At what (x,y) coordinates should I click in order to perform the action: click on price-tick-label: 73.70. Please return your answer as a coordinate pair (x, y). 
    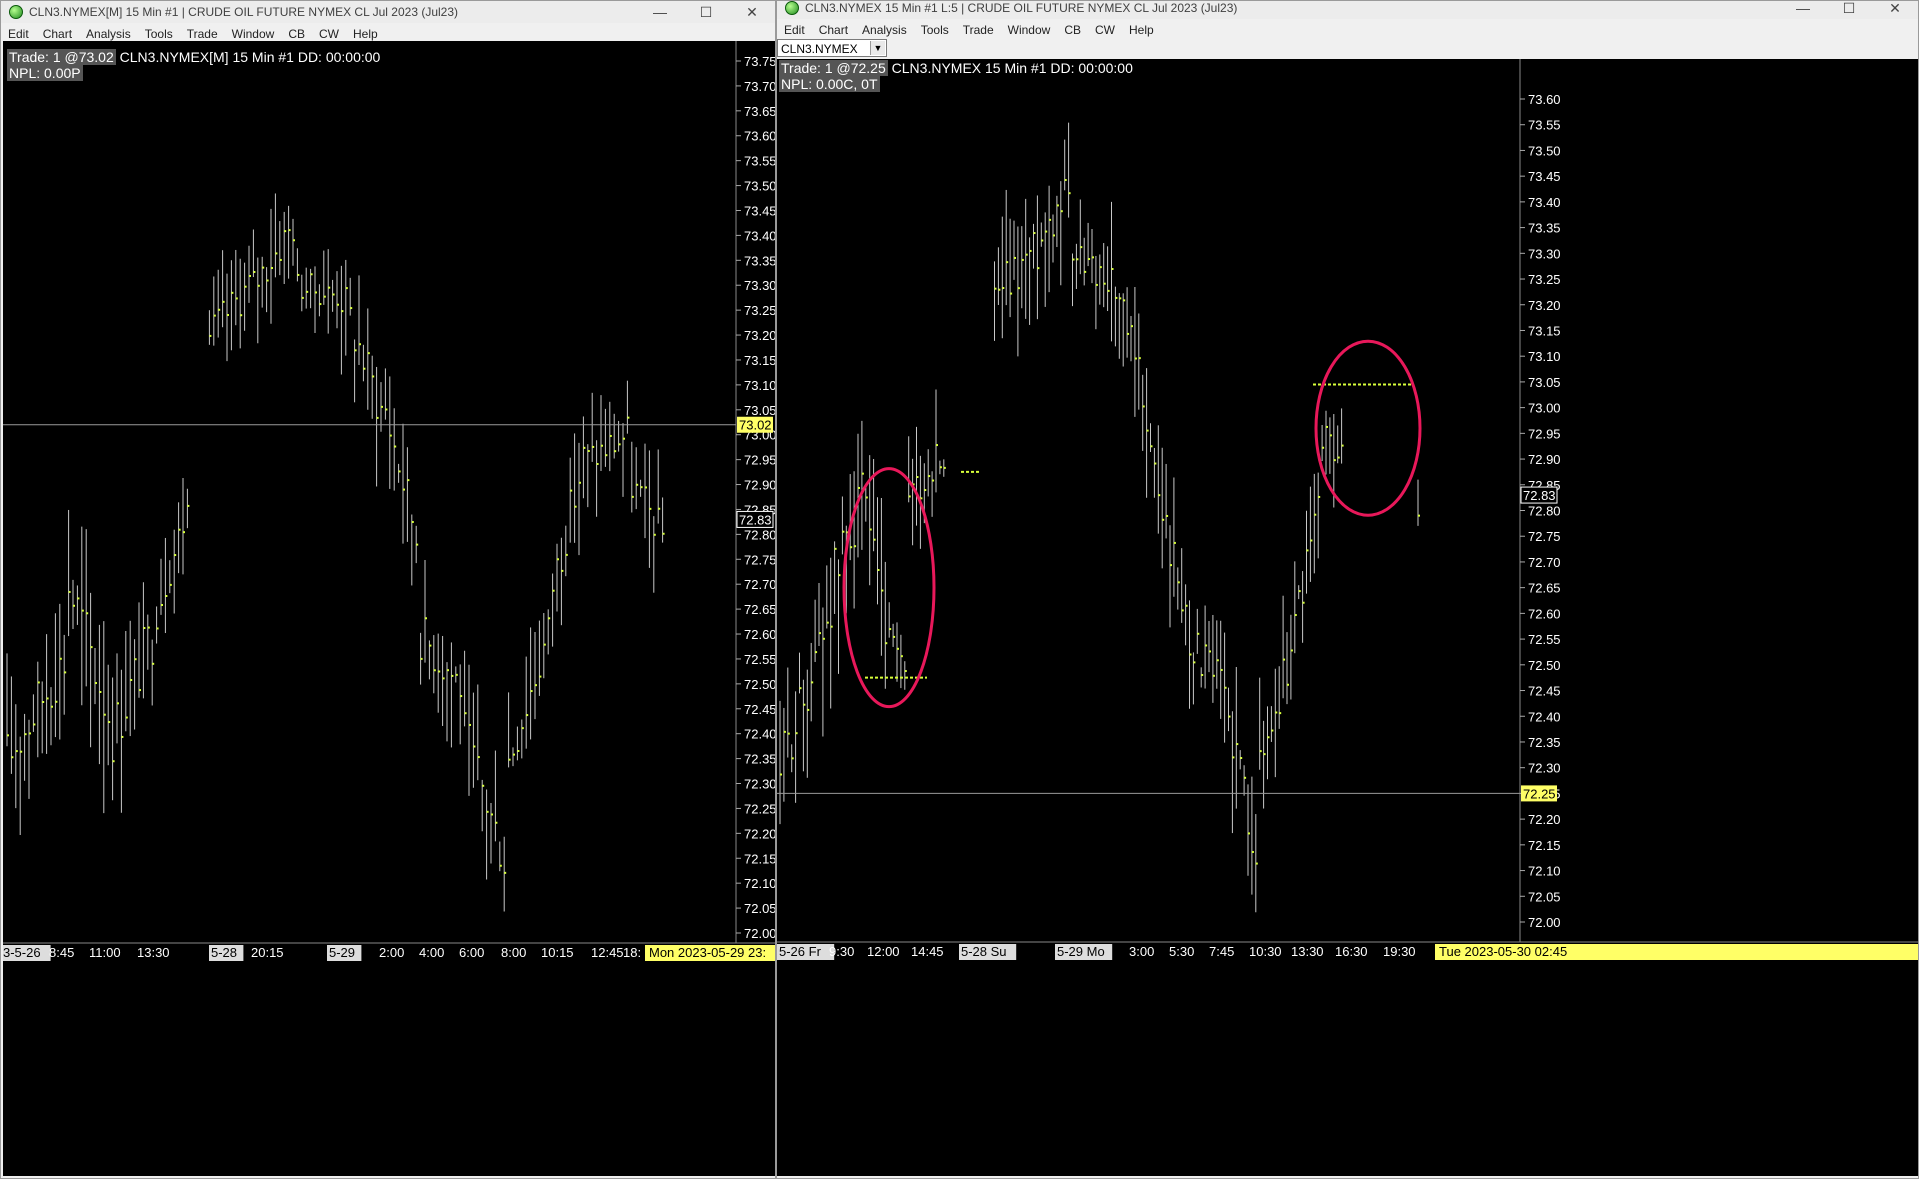
    Looking at the image, I should click on (759, 86).